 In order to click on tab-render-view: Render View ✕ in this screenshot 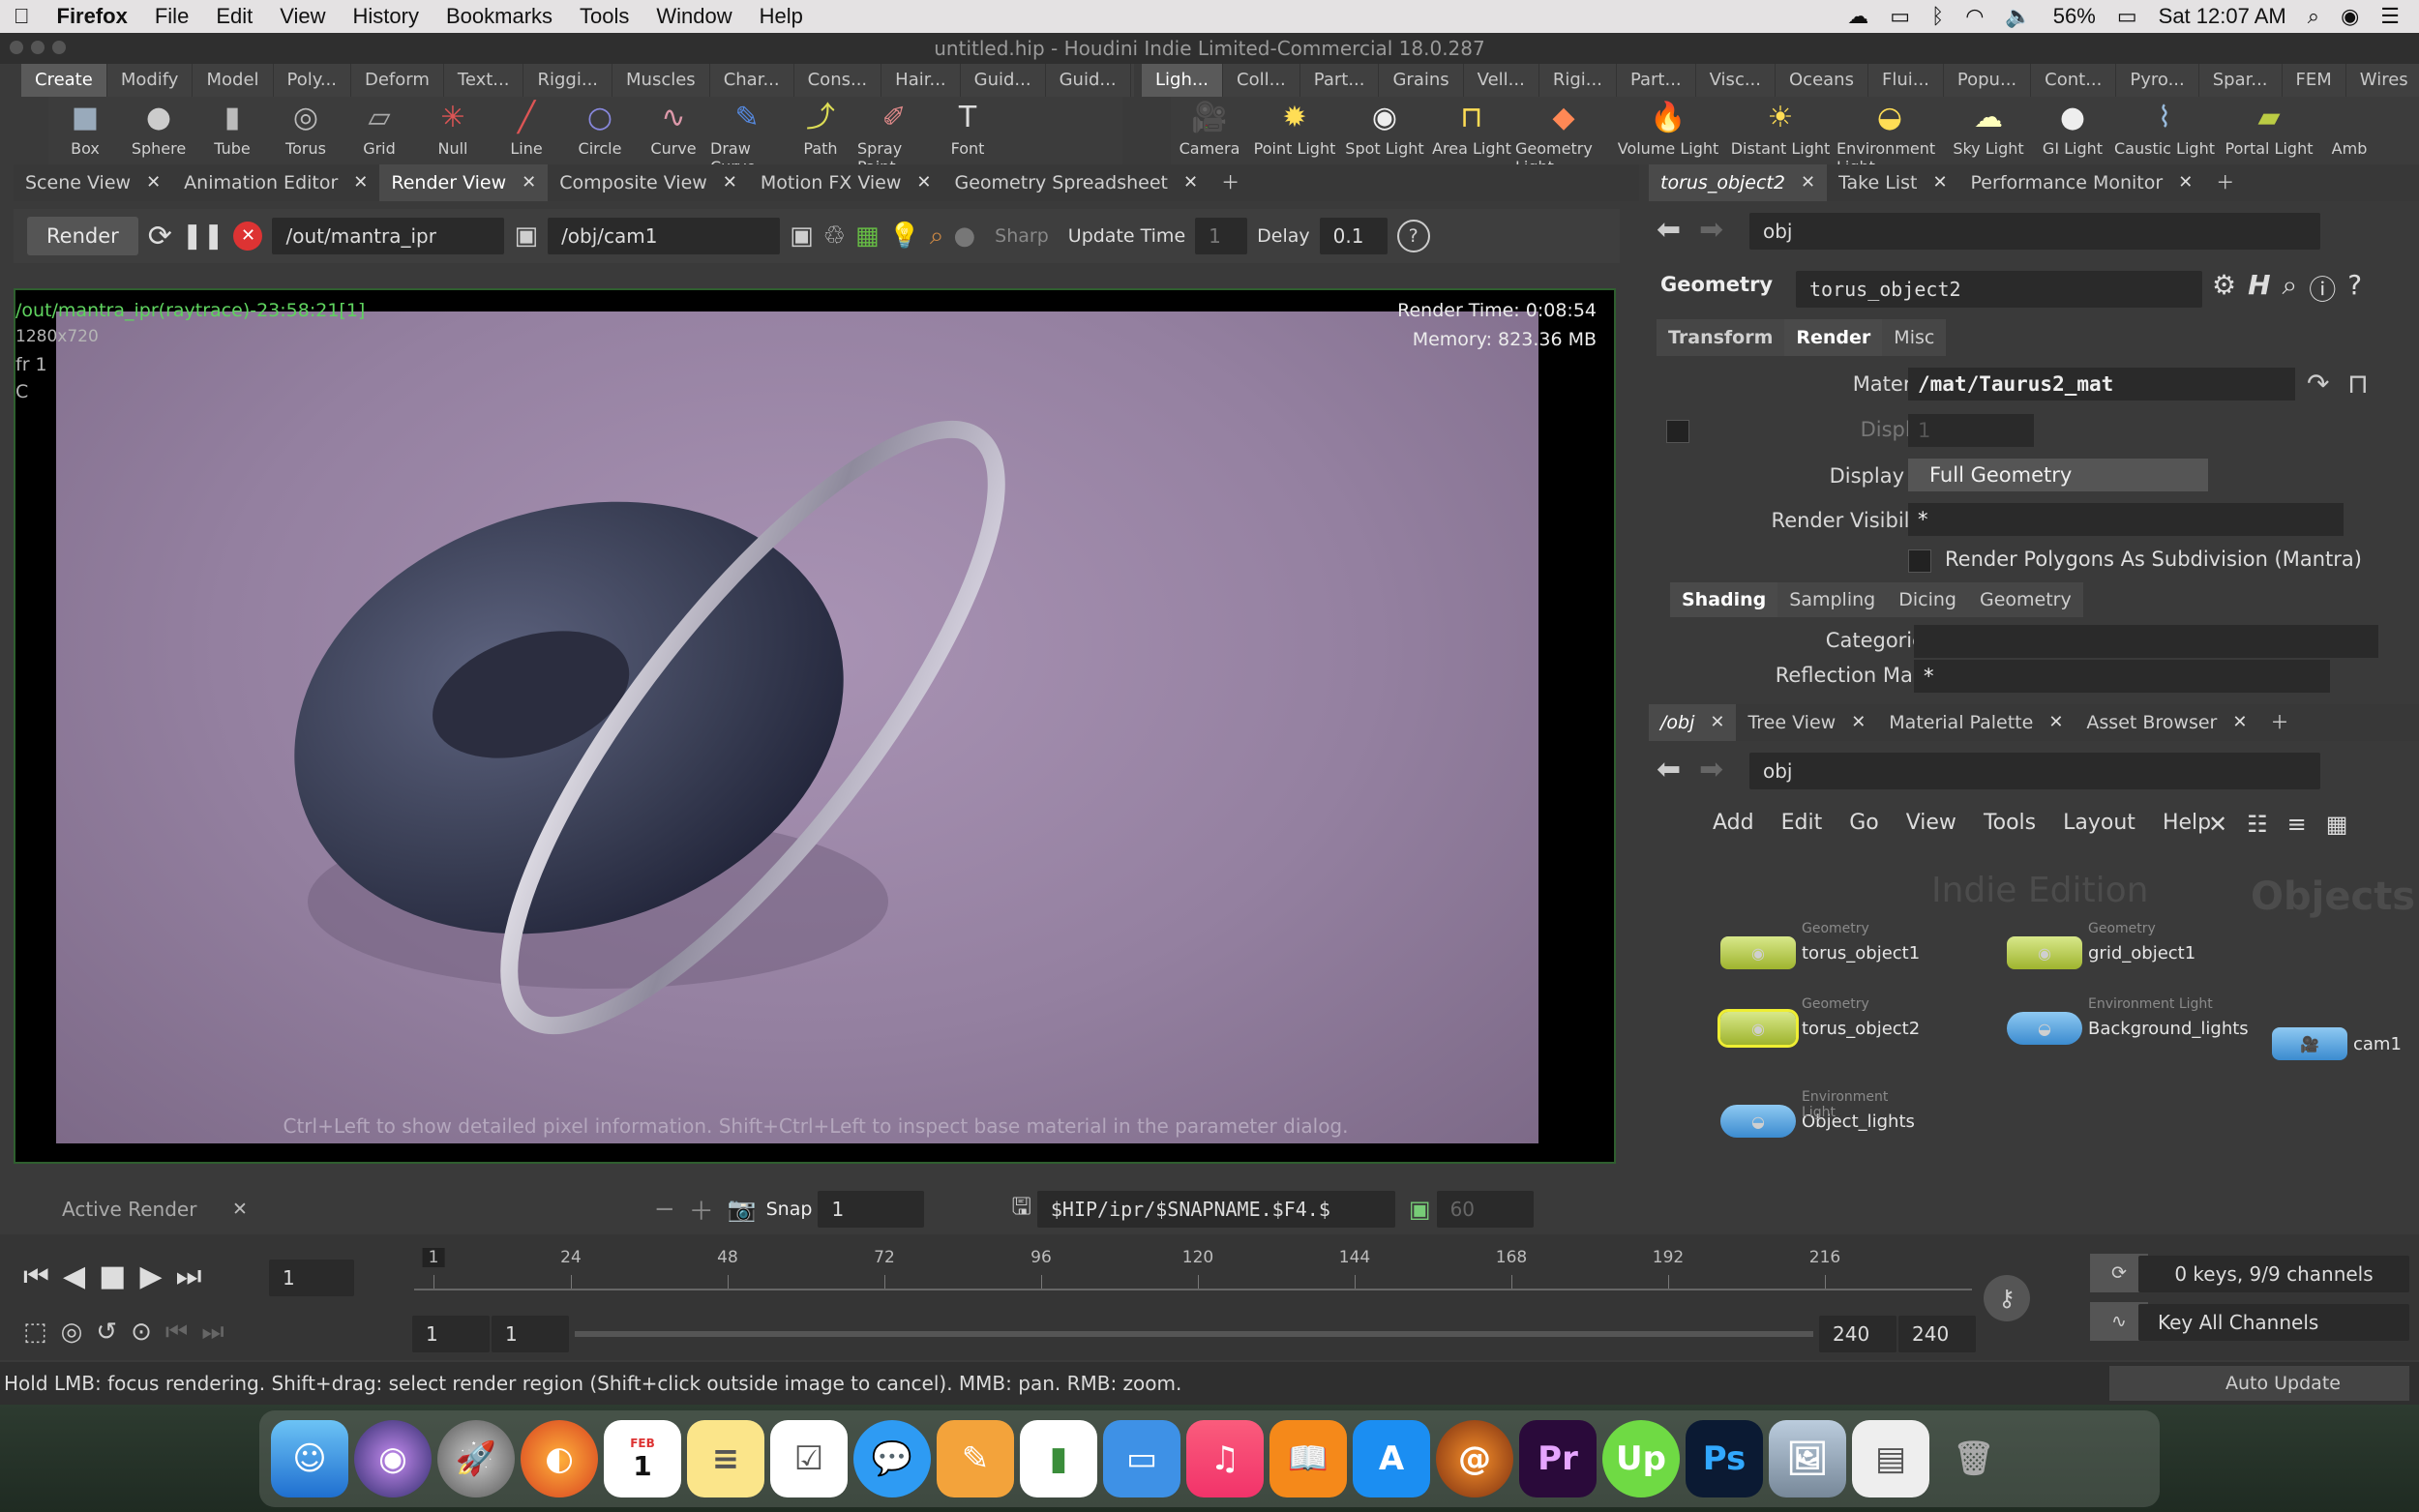, I will do `click(464, 182)`.